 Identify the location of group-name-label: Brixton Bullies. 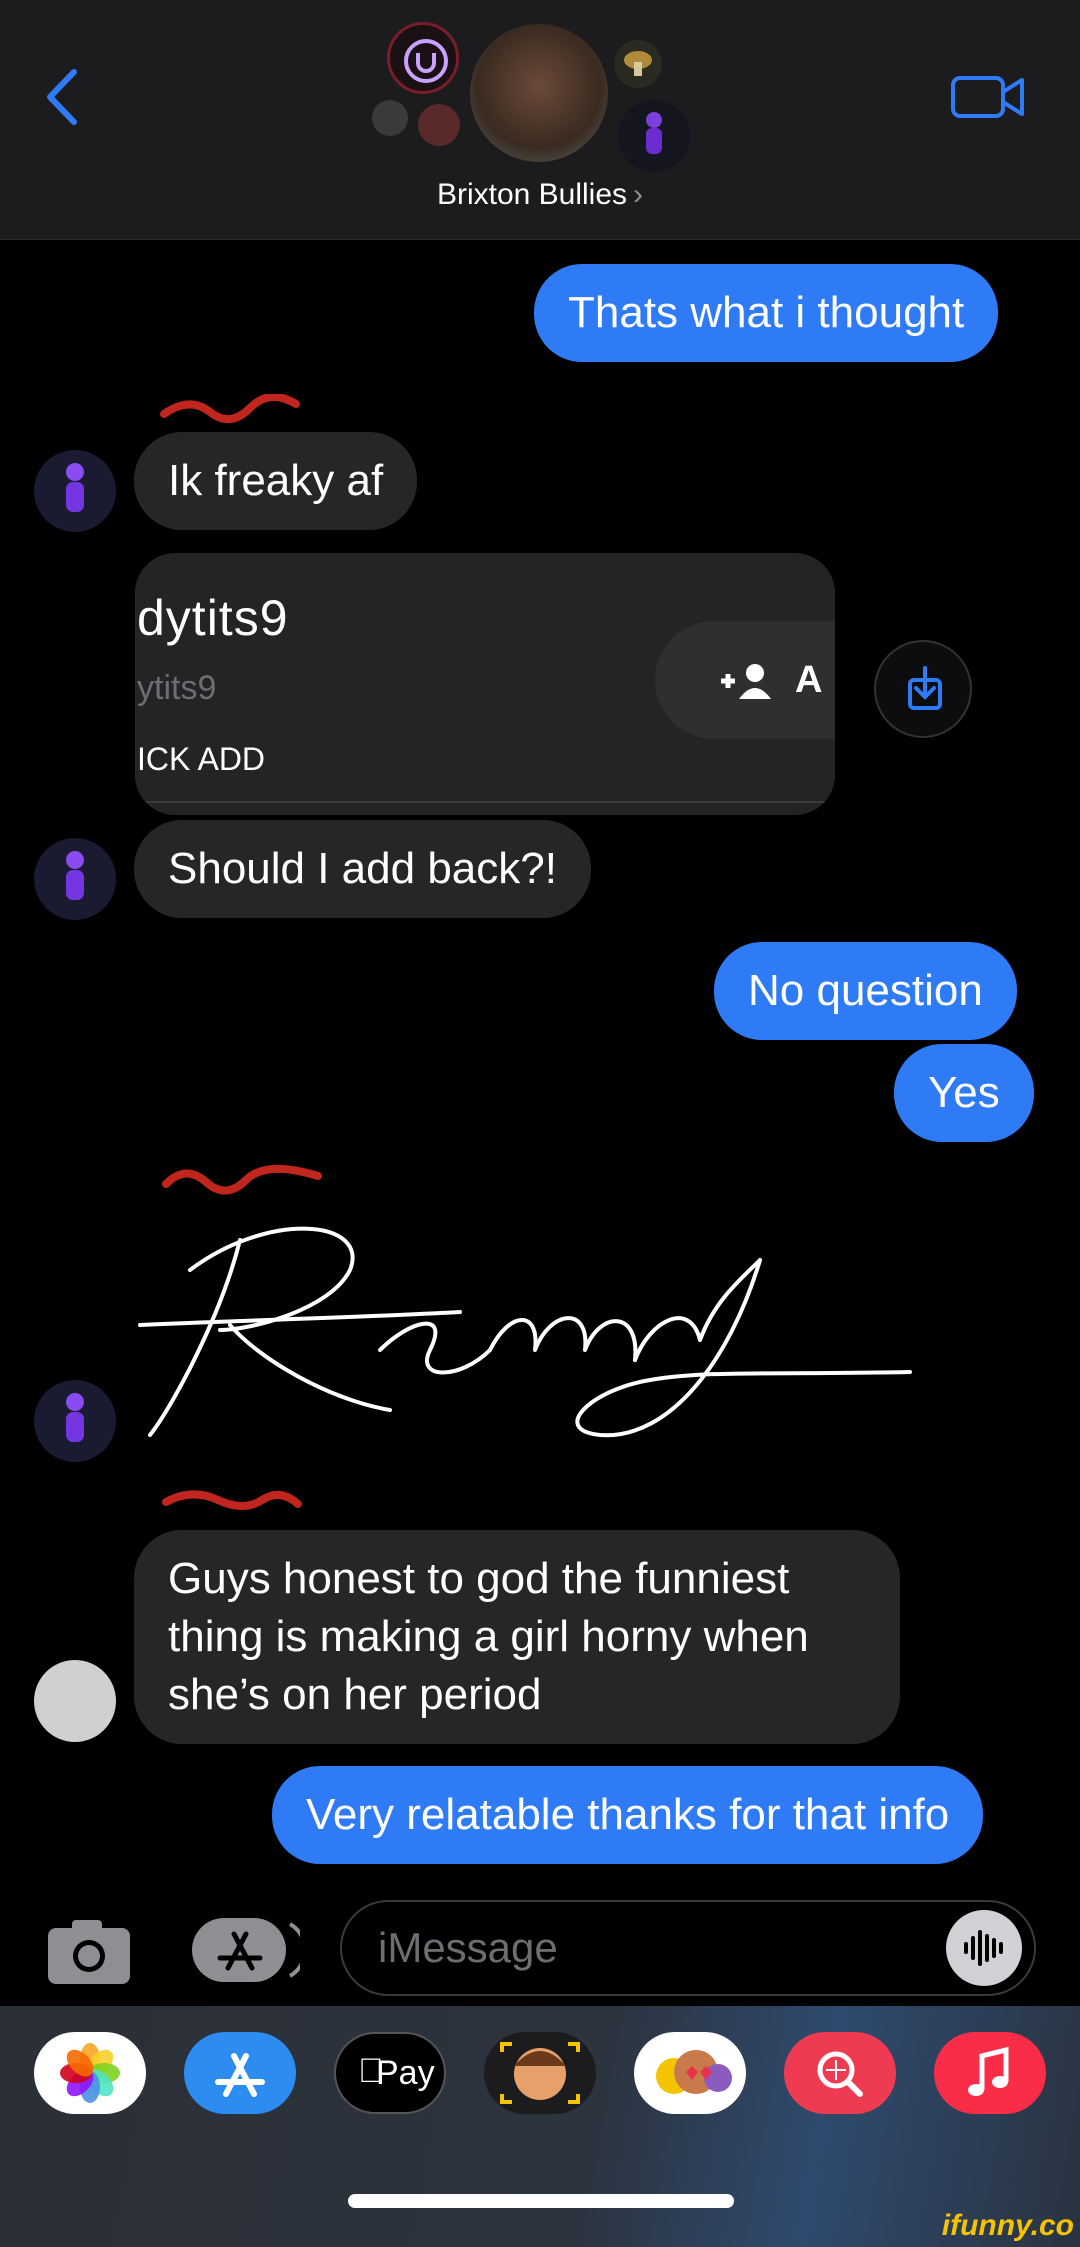
(532, 194).